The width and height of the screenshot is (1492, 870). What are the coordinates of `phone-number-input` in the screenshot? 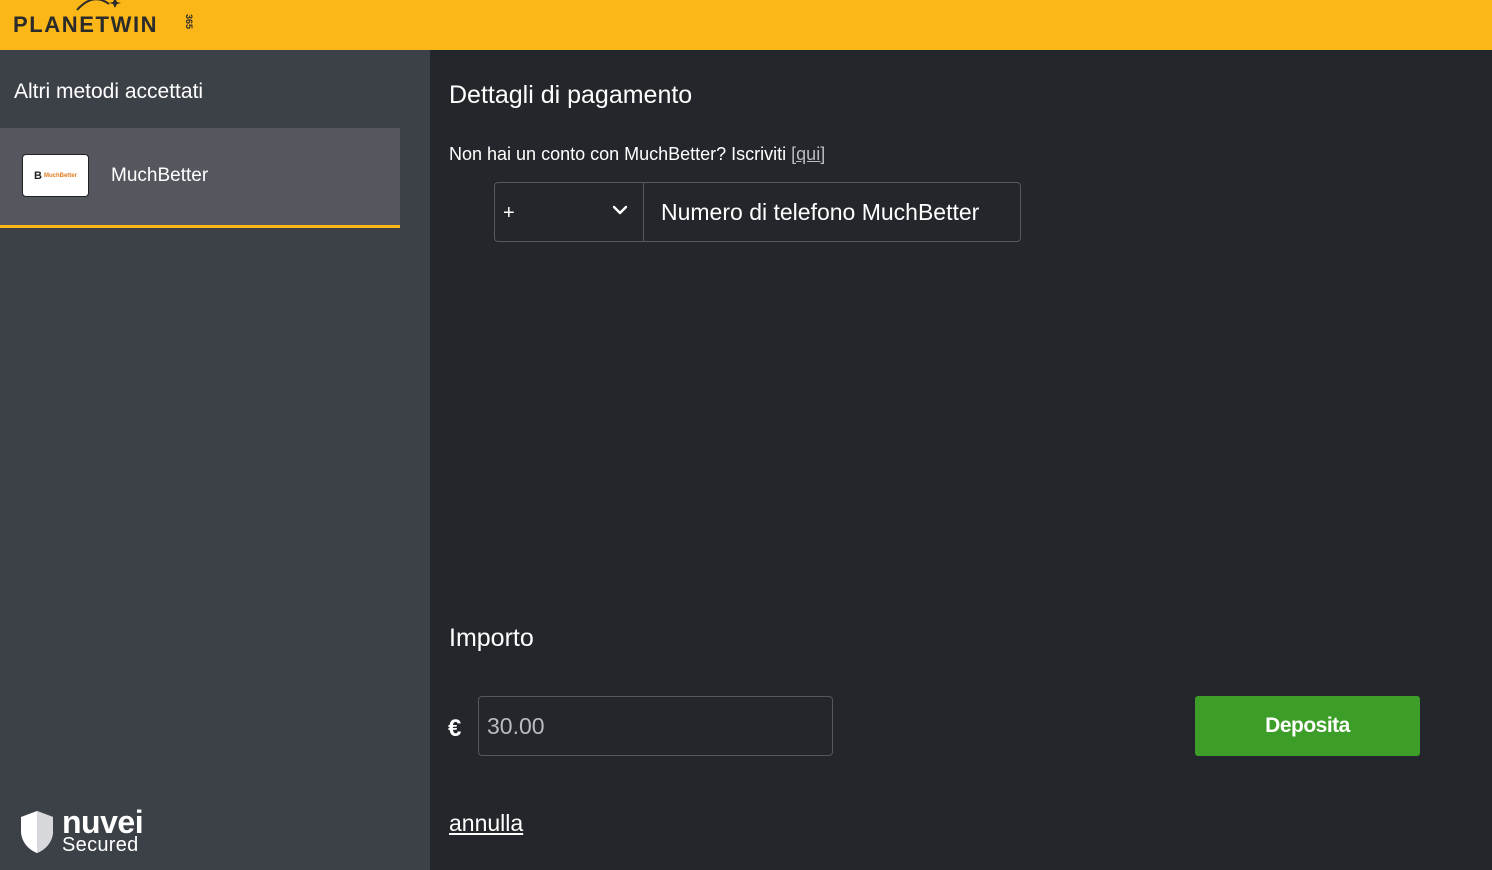 It's located at (832, 212).